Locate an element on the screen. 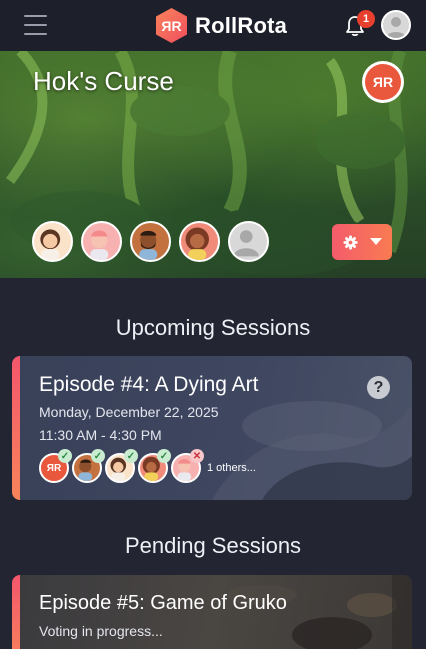  user-avatar is located at coordinates (396, 25).